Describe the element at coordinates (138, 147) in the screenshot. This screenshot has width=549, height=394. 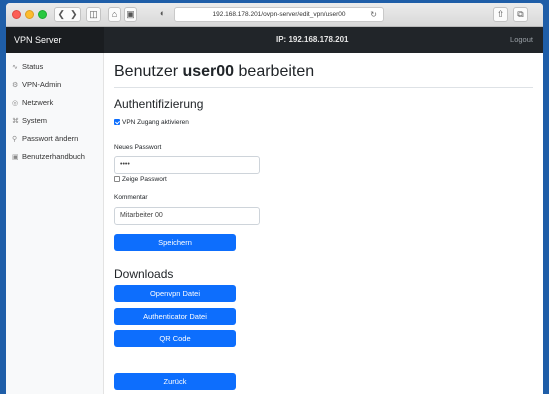
I see `password-label: Neues Passwort` at that location.